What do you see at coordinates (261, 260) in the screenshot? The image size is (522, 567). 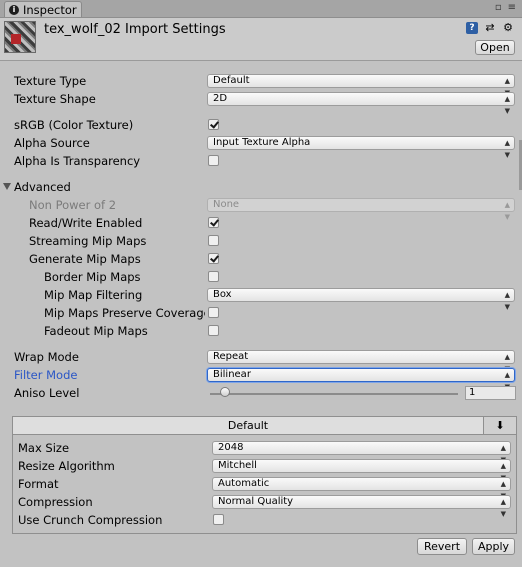 I see `generate-mips-row: Generate Mip Maps` at bounding box center [261, 260].